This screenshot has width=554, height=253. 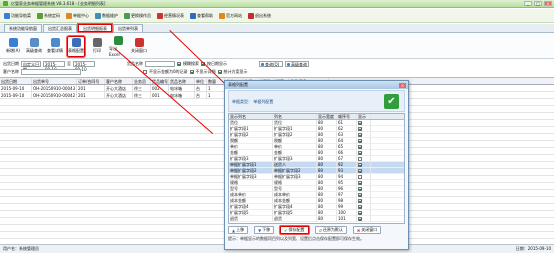 What do you see at coordinates (76, 46) in the screenshot?
I see `action-button-3: 表格配置` at bounding box center [76, 46].